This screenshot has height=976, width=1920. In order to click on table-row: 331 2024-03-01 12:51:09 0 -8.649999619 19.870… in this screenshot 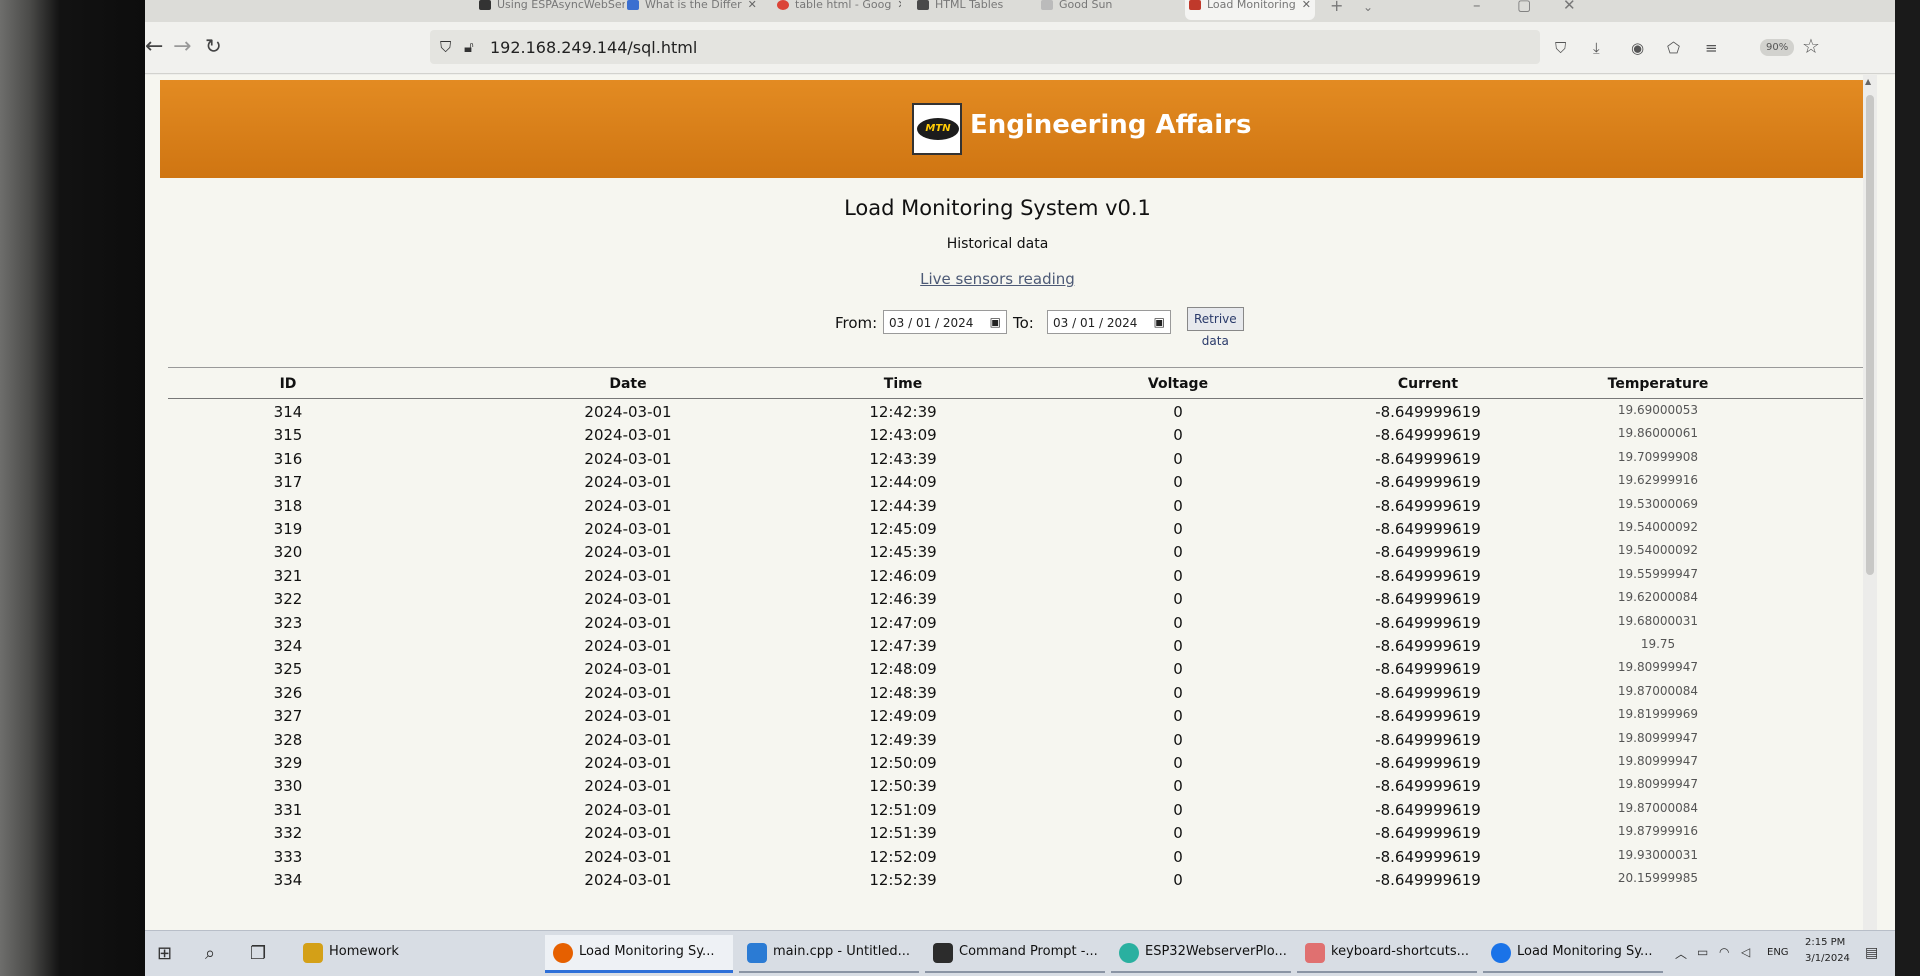, I will do `click(1015, 811)`.